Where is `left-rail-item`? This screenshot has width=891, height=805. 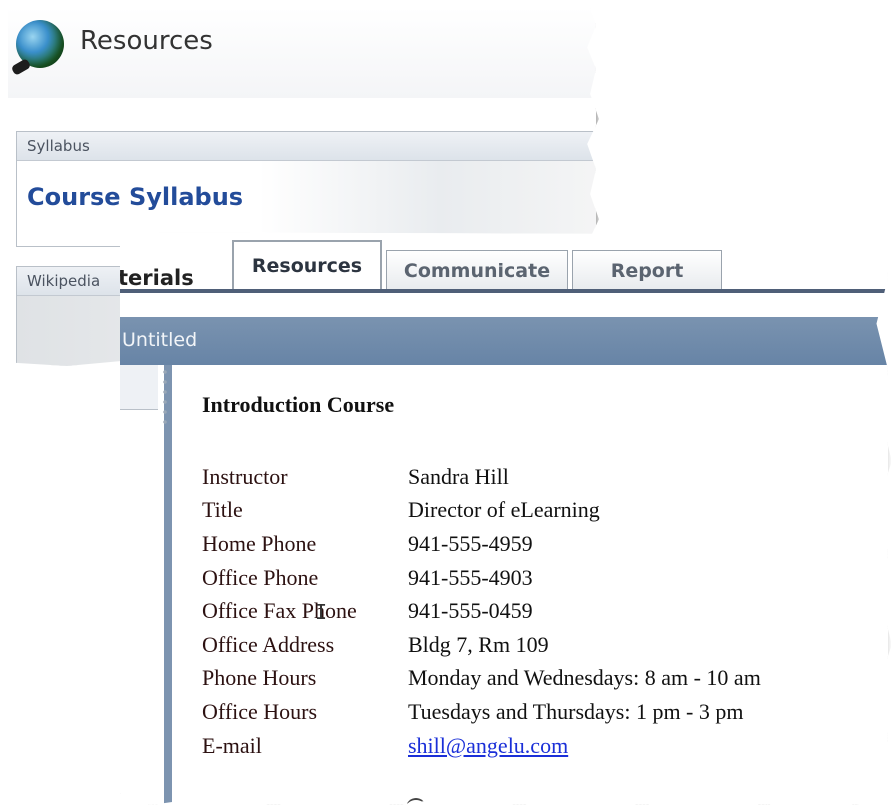
left-rail-item is located at coordinates (139, 387).